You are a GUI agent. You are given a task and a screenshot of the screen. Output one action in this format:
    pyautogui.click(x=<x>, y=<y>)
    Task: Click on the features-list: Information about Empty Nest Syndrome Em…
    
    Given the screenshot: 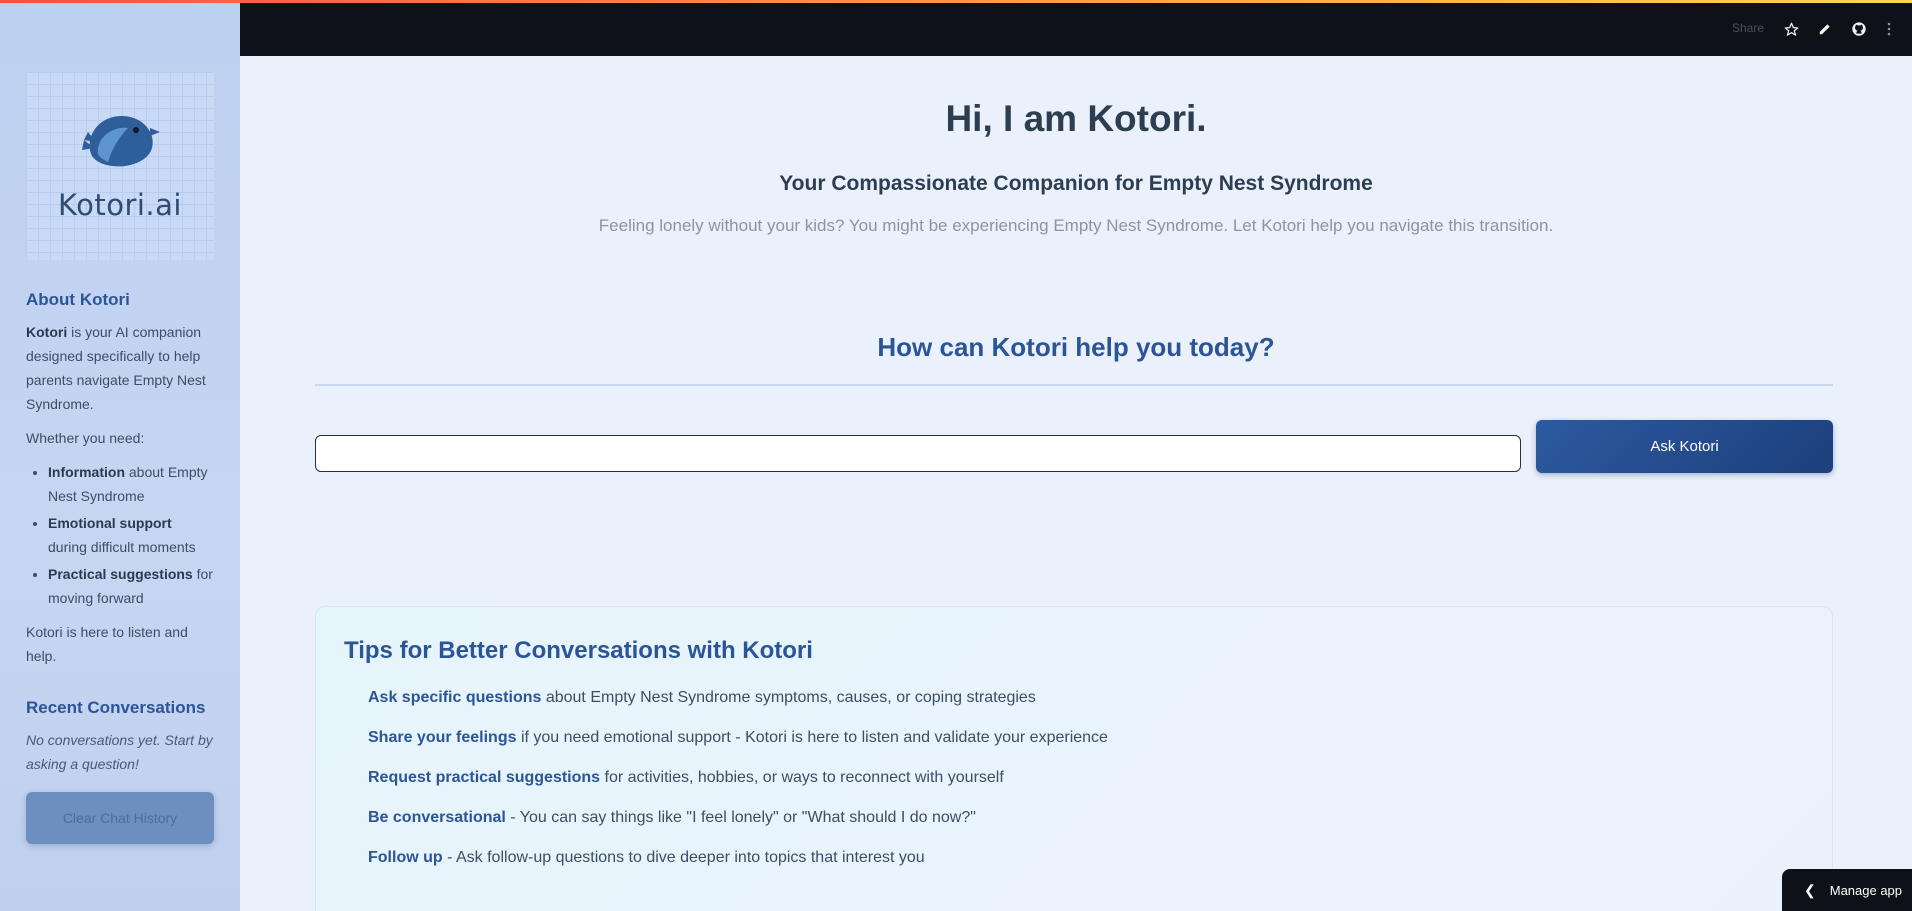 What is the action you would take?
    pyautogui.click(x=120, y=535)
    